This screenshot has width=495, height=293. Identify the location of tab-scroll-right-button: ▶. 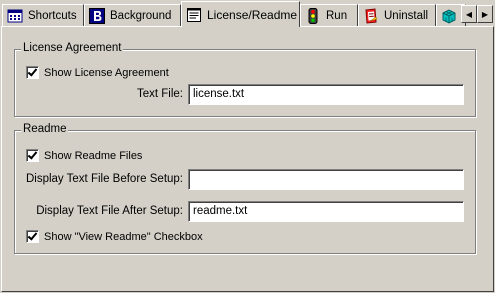
(485, 14).